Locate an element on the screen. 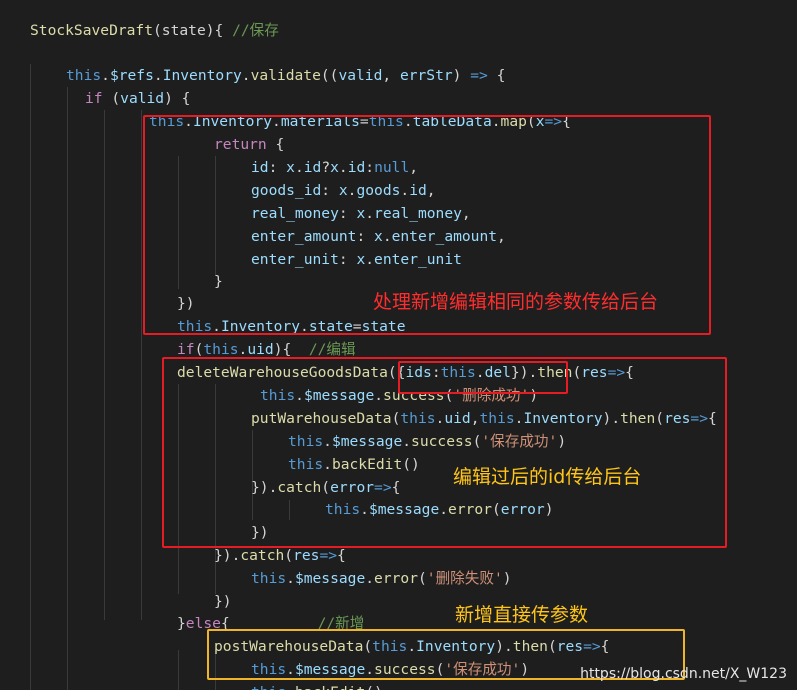 Image resolution: width=797 pixels, height=690 pixels. annotation-add-note: 新增直接传参数 is located at coordinates (522, 615).